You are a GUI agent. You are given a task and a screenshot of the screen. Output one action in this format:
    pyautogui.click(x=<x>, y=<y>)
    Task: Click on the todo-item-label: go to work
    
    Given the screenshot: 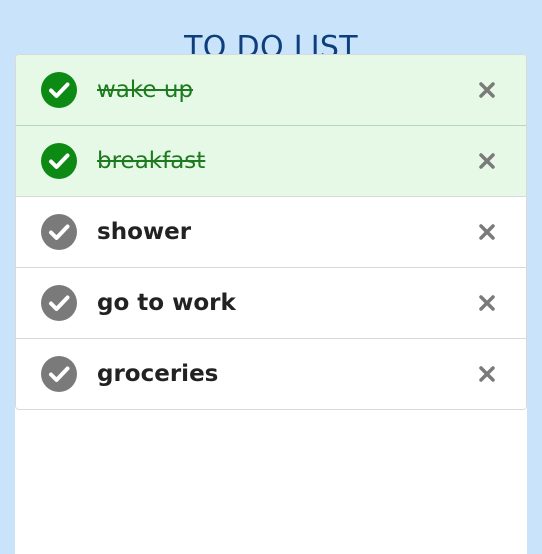 What is the action you would take?
    pyautogui.click(x=166, y=303)
    